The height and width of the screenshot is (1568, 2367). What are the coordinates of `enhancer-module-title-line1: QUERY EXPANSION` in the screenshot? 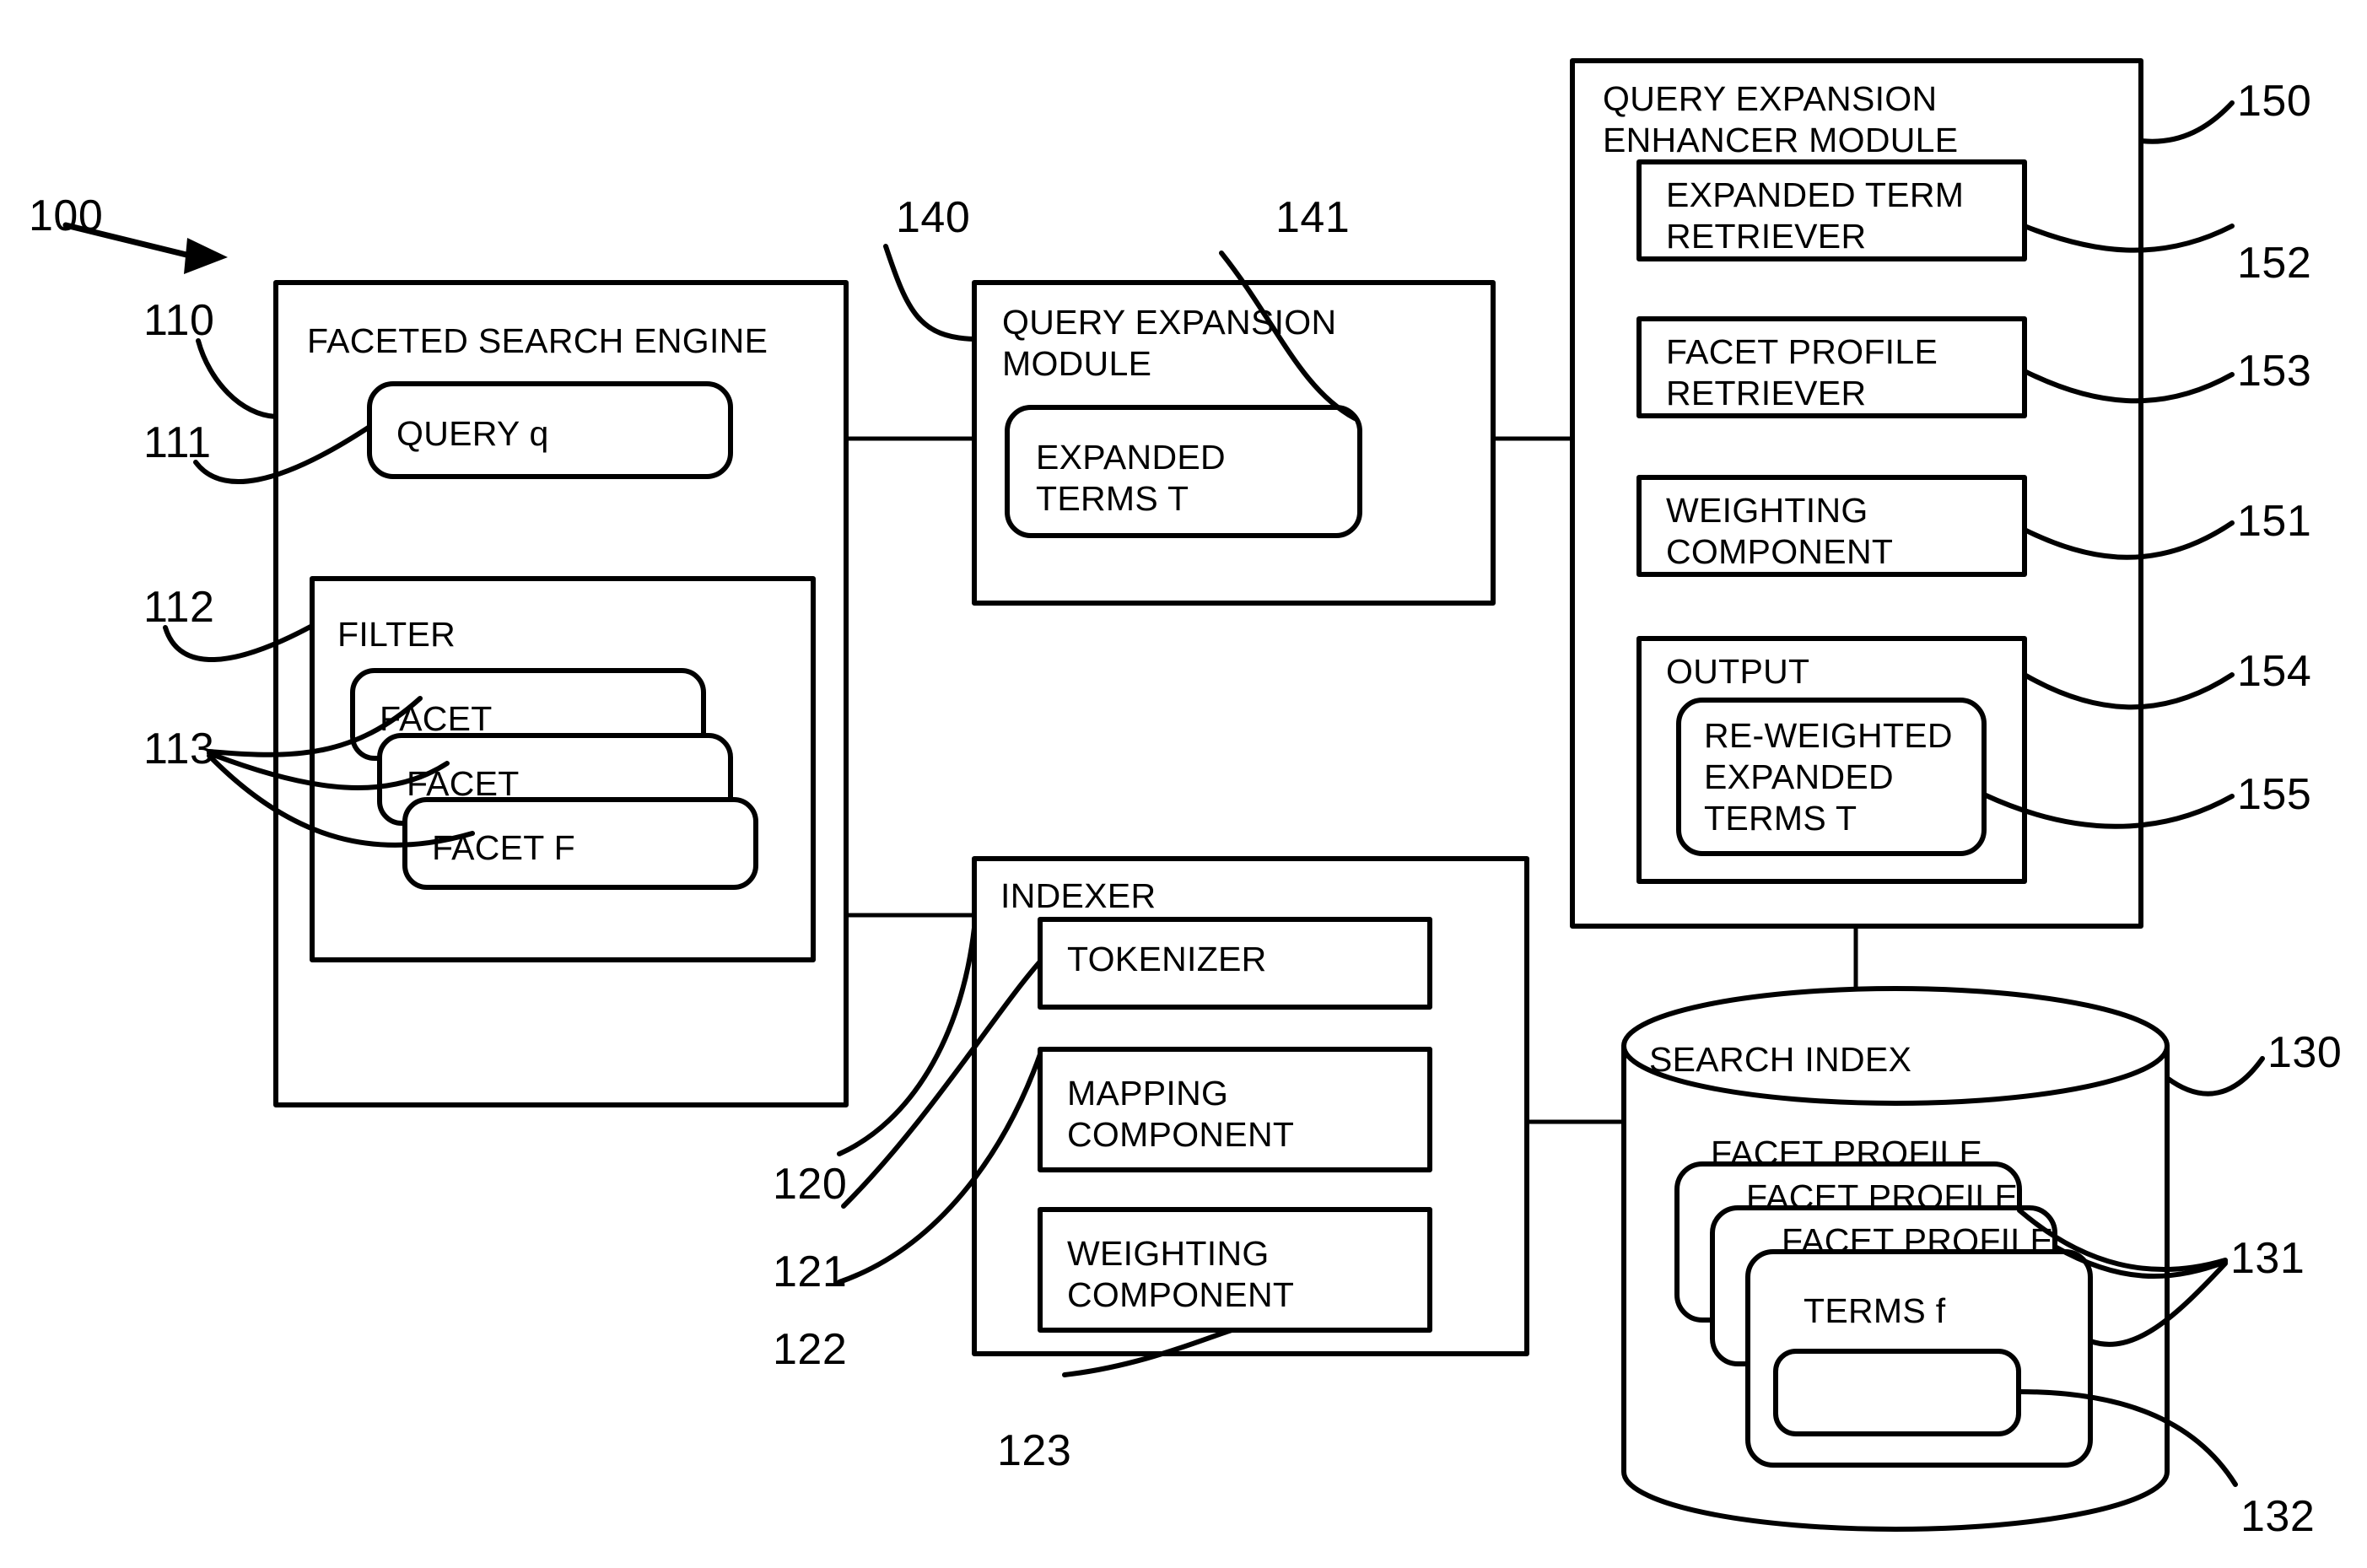 It's located at (1771, 99).